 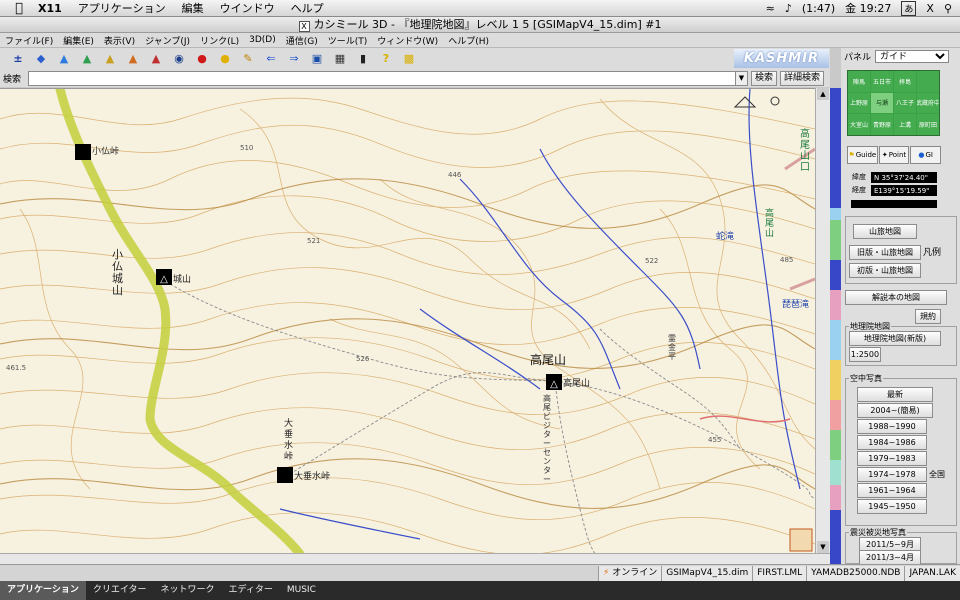 What do you see at coordinates (928, 103) in the screenshot?
I see `minimap-cell: 武蔵府中` at bounding box center [928, 103].